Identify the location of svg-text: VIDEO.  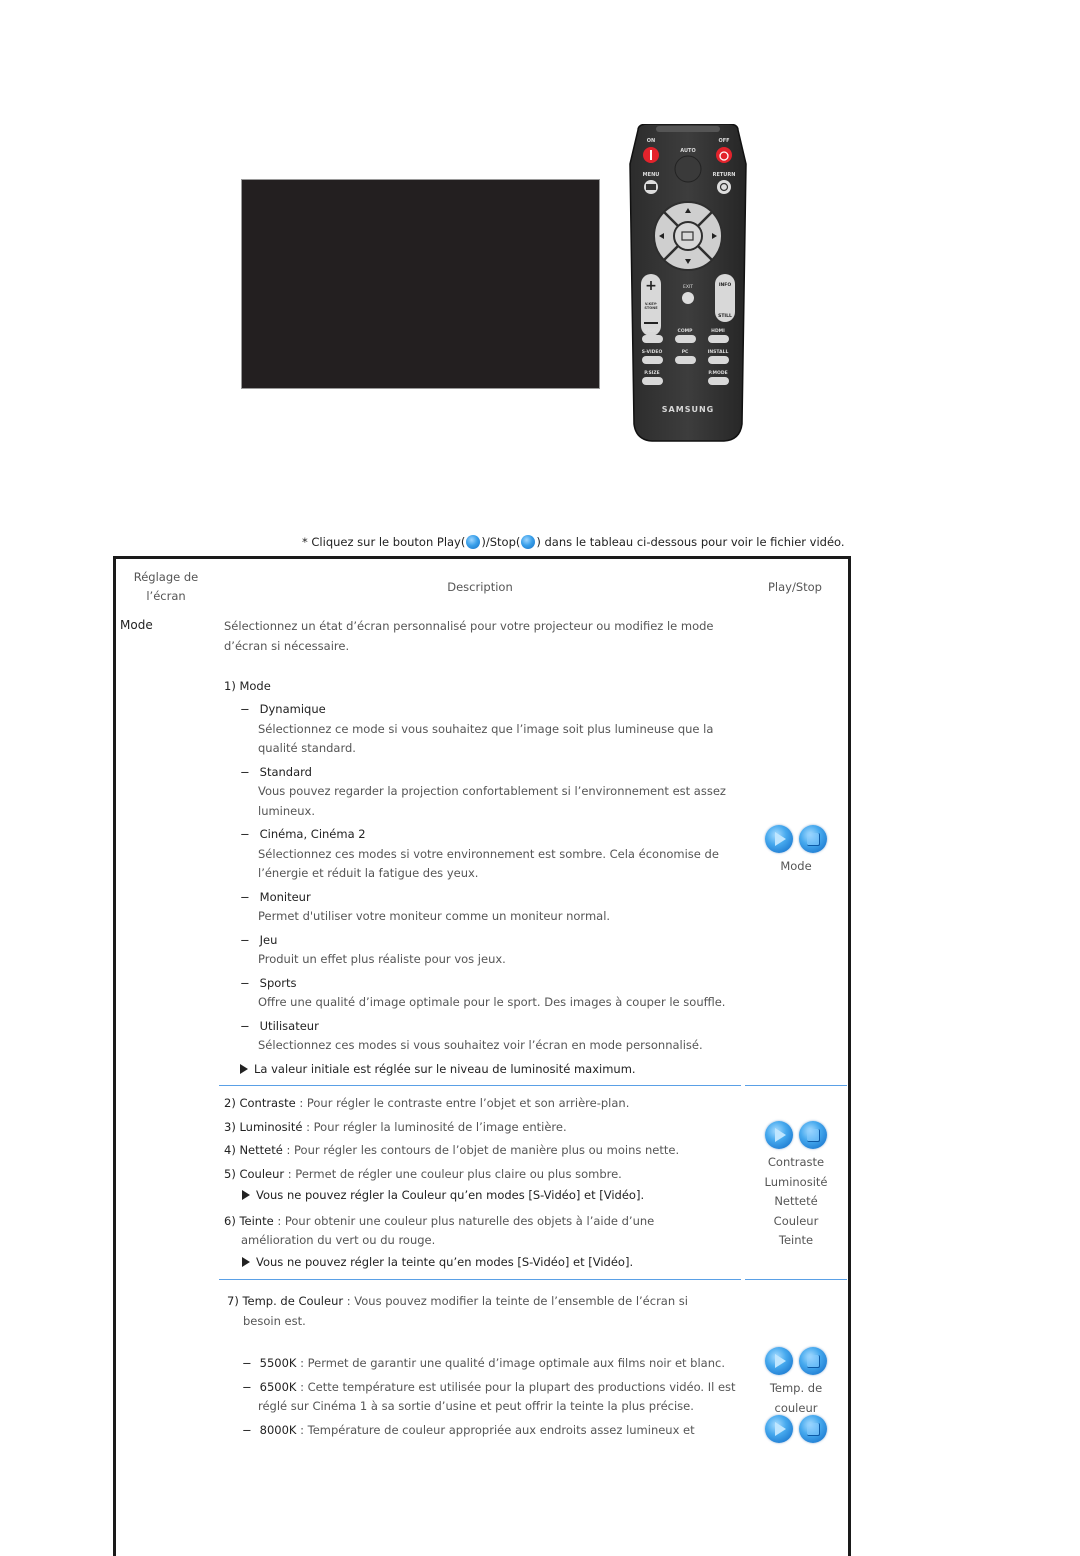
(652, 331).